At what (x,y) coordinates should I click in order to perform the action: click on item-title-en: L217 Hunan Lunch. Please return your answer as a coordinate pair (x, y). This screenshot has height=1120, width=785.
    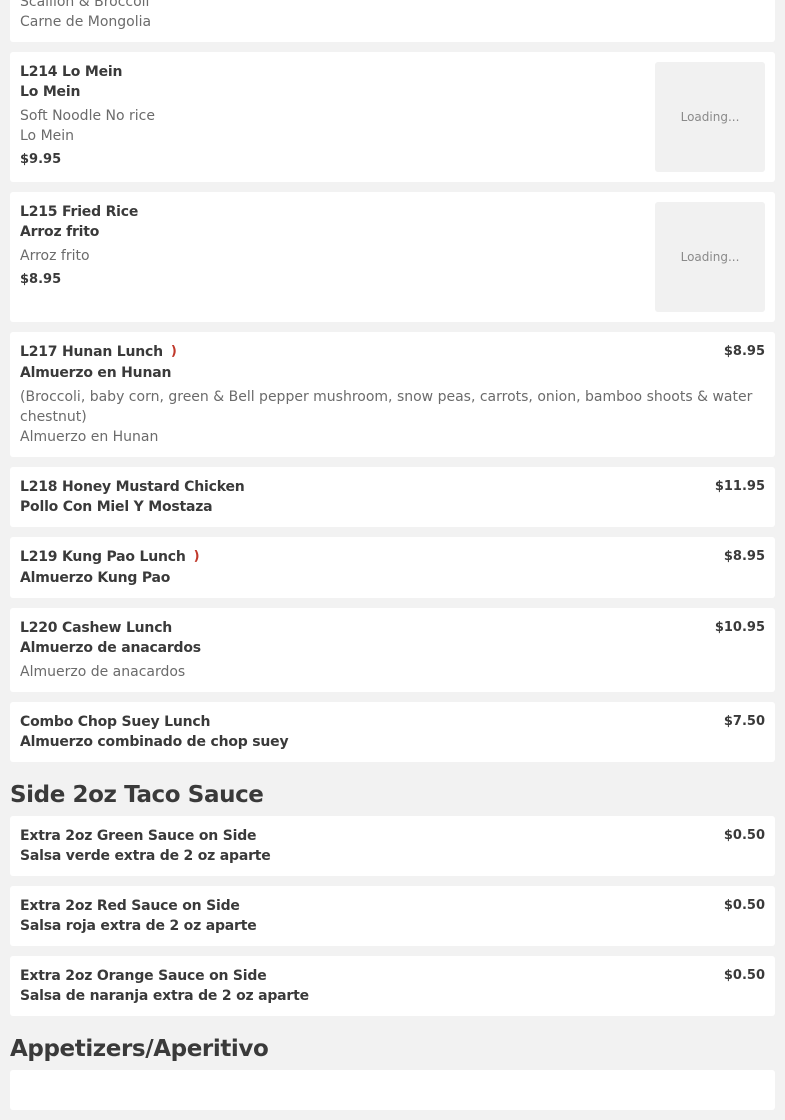
    Looking at the image, I should click on (91, 352).